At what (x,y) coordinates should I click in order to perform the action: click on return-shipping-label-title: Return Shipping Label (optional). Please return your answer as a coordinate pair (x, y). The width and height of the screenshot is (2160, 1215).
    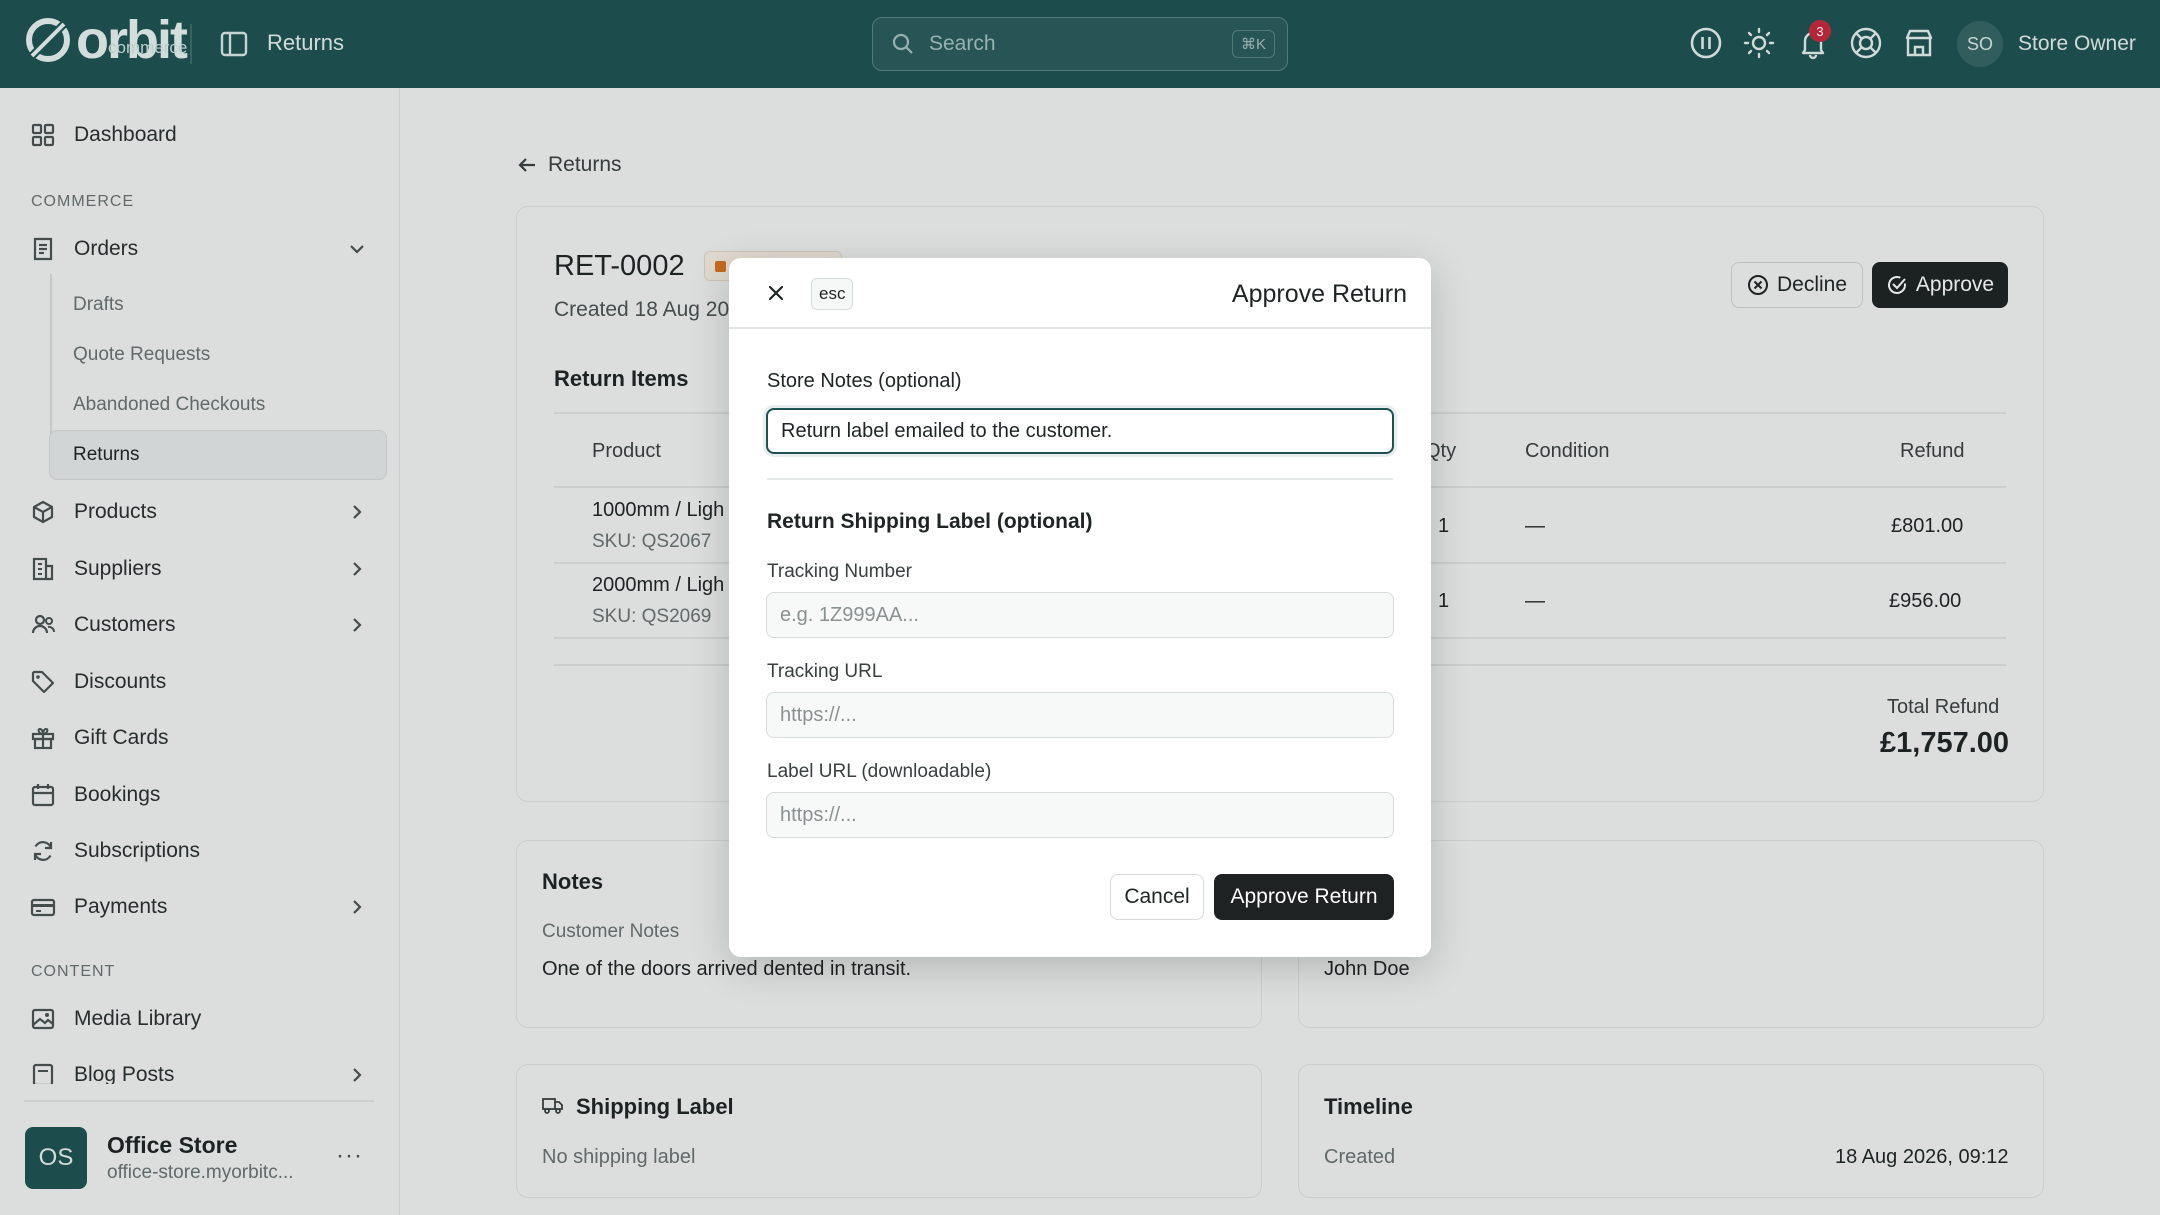
    Looking at the image, I should click on (930, 521).